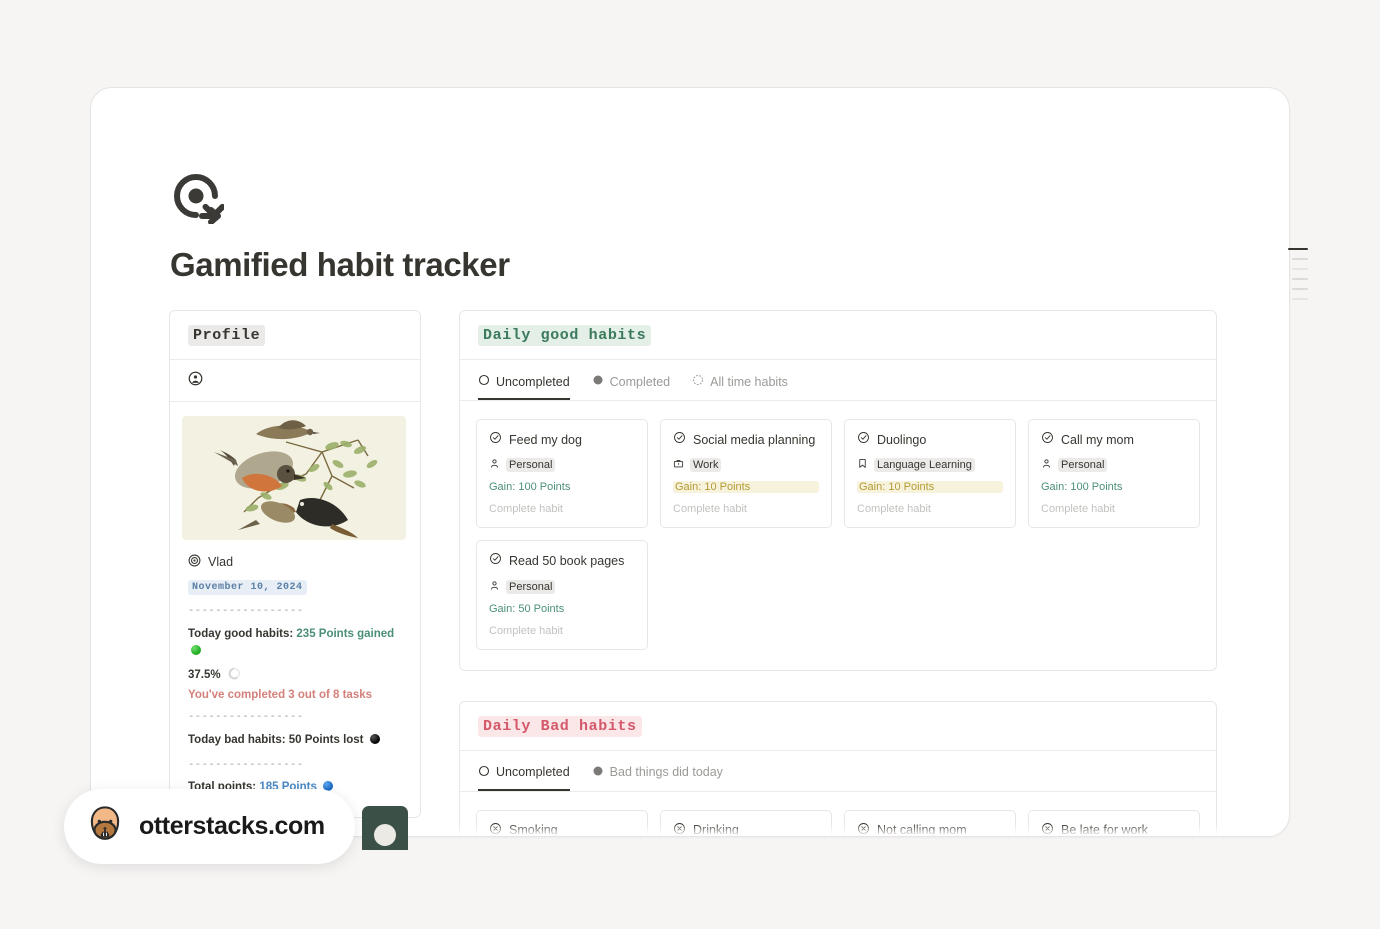  I want to click on progress-ring-icon, so click(234, 675).